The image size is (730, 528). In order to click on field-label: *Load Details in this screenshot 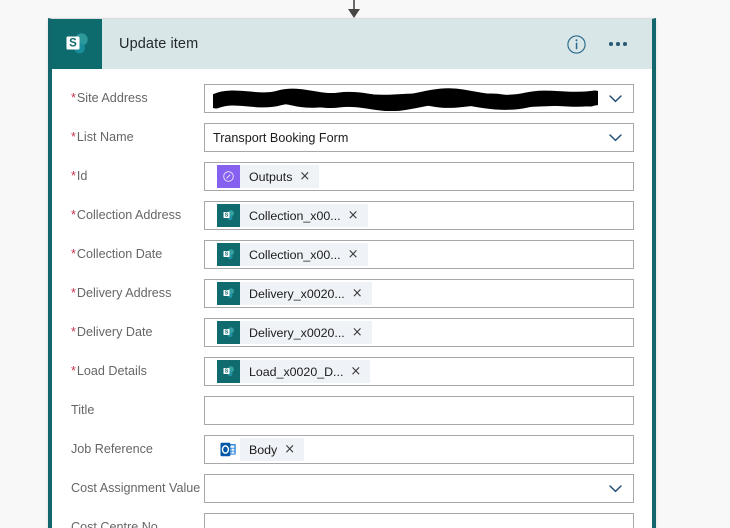, I will do `click(137, 371)`.